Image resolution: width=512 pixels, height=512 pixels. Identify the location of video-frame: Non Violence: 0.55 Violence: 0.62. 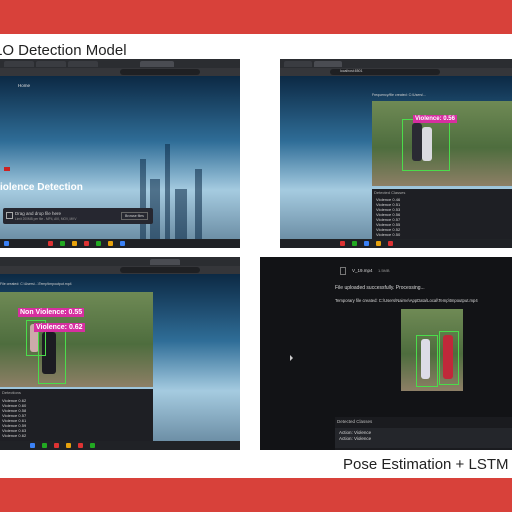
(76, 339).